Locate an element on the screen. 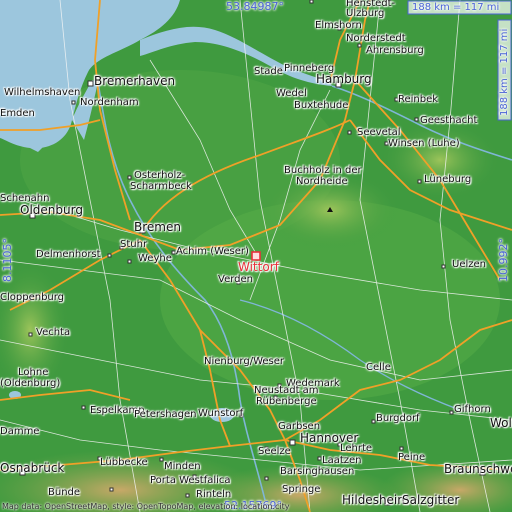 This screenshot has height=512, width=512. place-label: Lohne is located at coordinates (33, 372).